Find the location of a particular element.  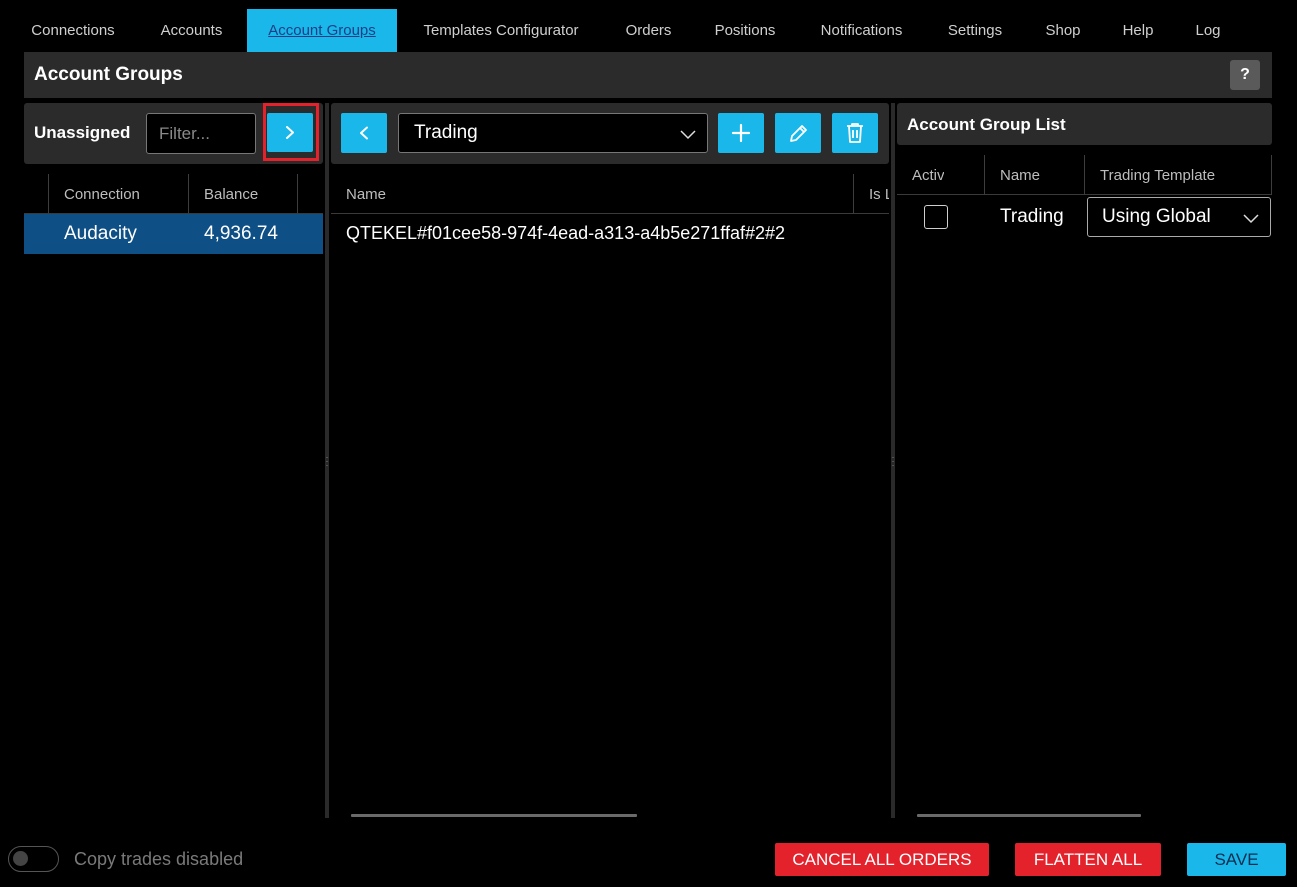

active-checkbox is located at coordinates (936, 217).